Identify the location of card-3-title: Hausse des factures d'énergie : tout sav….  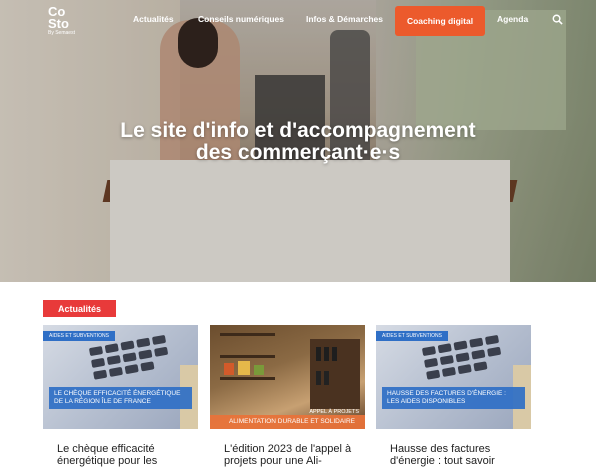
(460, 455).